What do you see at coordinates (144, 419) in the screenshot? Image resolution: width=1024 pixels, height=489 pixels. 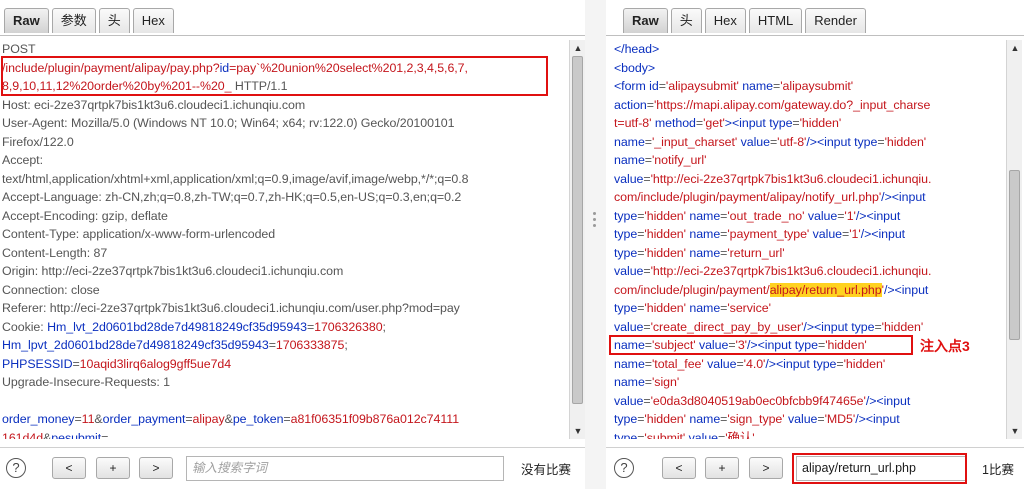 I see `request-token: order_payment` at bounding box center [144, 419].